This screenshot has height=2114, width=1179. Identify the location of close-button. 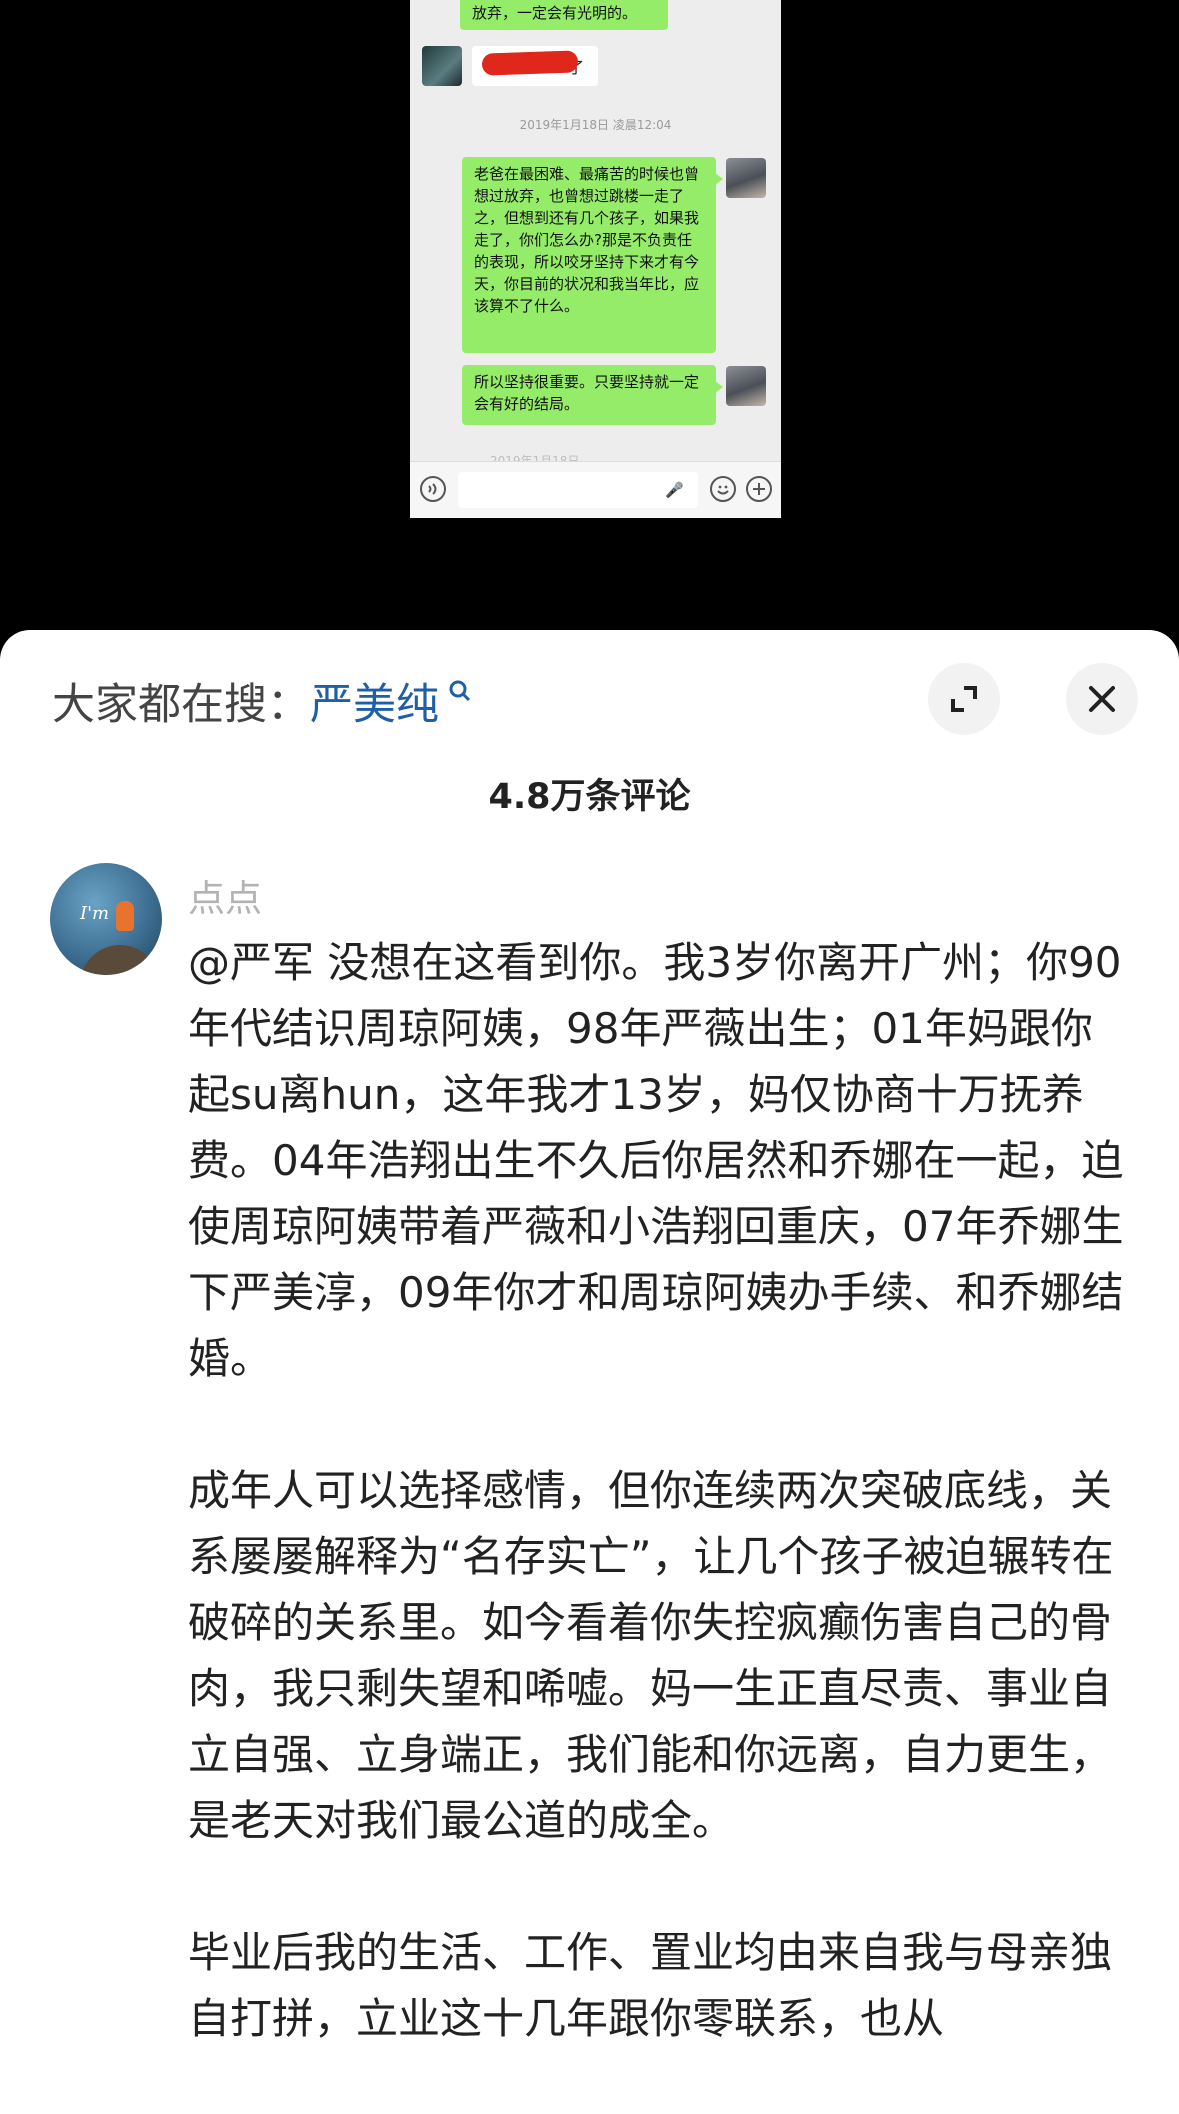
(1102, 699).